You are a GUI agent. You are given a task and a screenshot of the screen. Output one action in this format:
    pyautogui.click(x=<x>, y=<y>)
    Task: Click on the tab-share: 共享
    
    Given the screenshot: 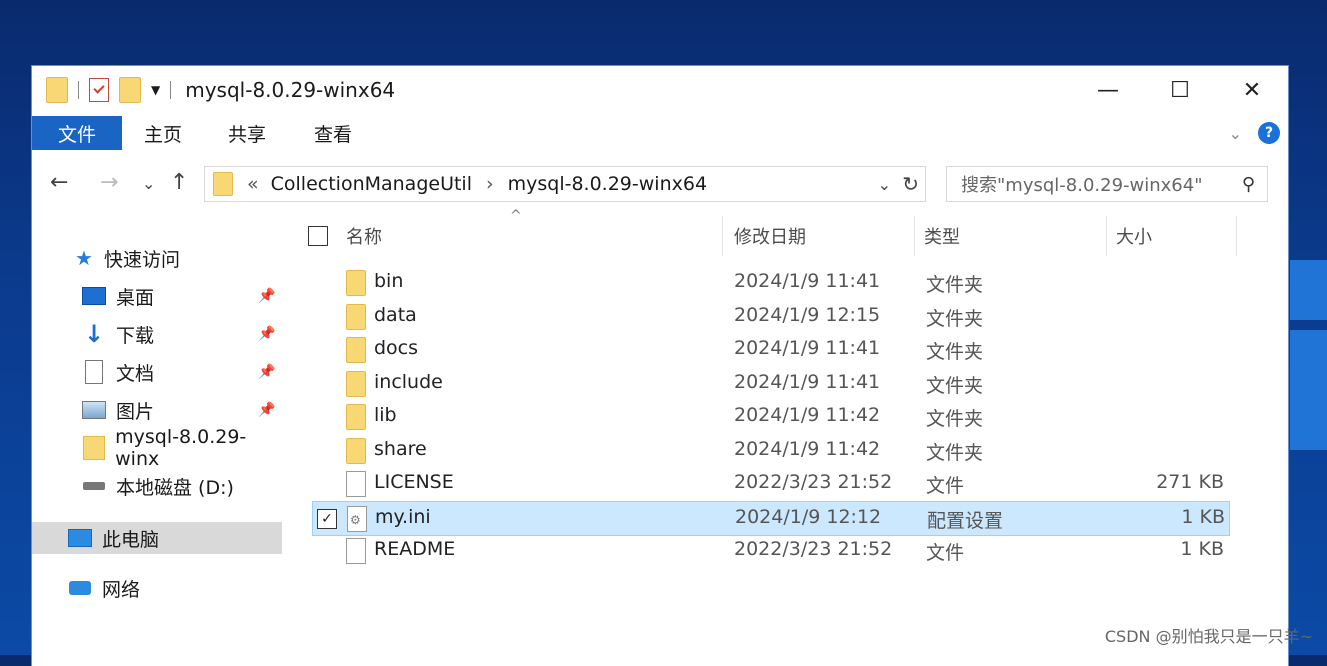 What is the action you would take?
    pyautogui.click(x=247, y=133)
    